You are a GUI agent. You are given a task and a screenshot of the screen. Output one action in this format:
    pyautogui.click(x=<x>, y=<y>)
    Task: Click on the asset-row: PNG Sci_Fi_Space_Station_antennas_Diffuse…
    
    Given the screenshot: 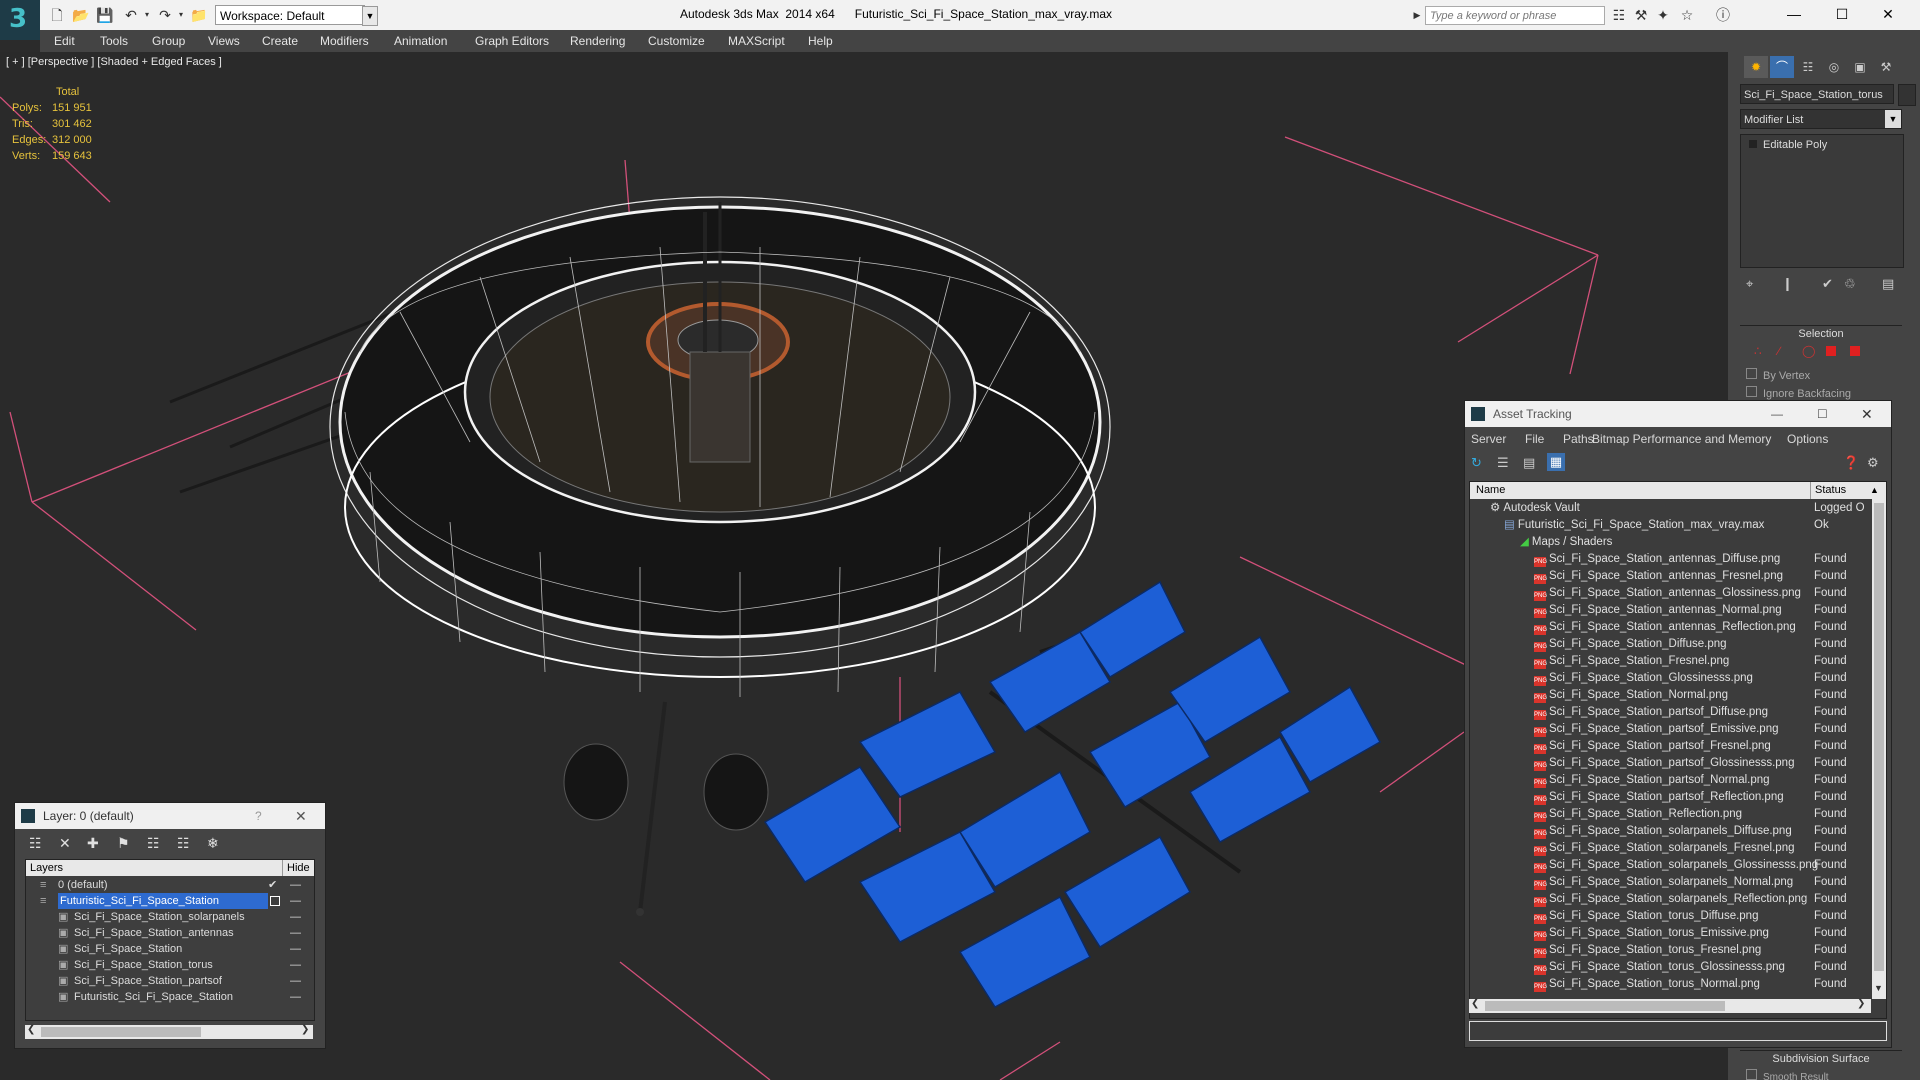 What is the action you would take?
    pyautogui.click(x=1678, y=559)
    